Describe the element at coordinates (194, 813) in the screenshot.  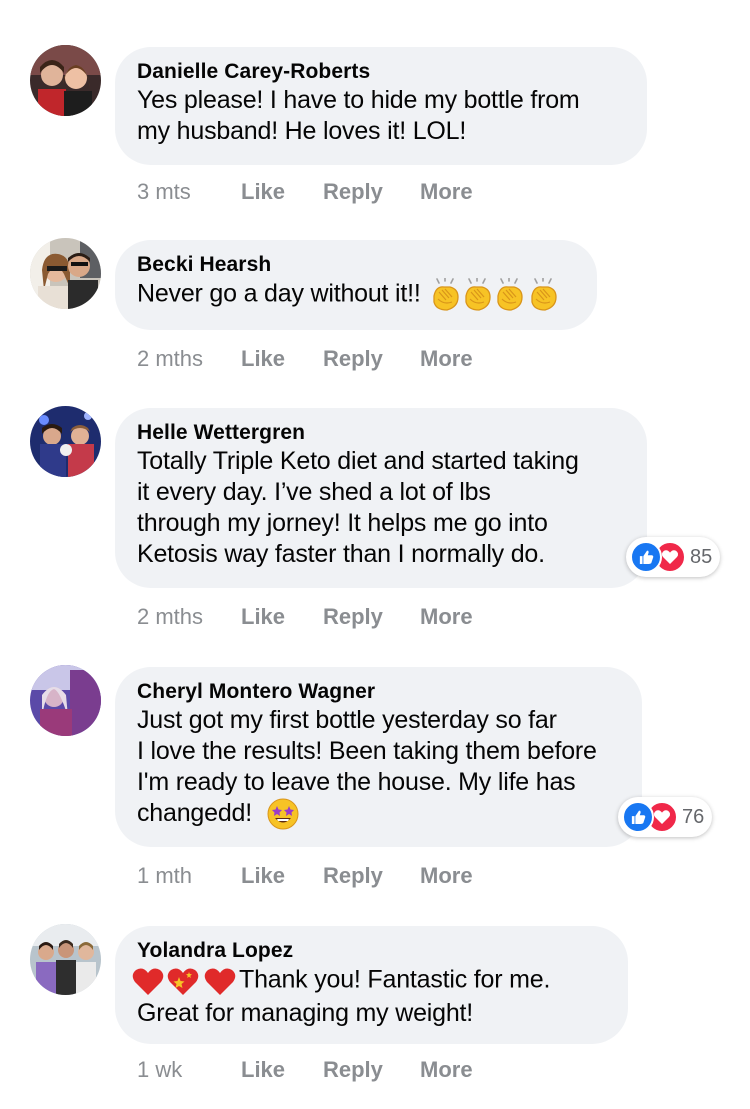
I see `comment-line: changedd!` at that location.